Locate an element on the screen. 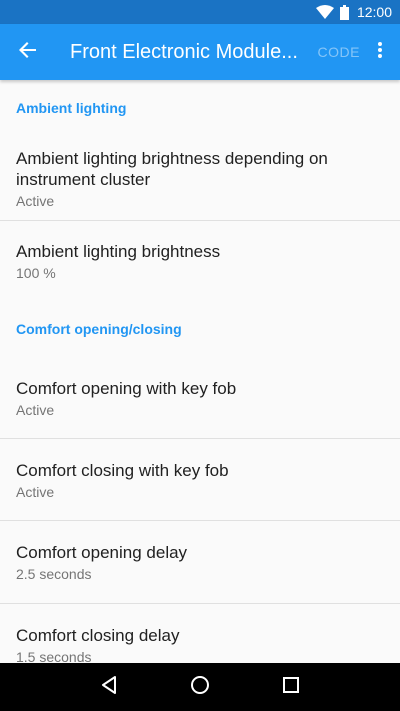 Image resolution: width=400 pixels, height=711 pixels. system-nav-bar is located at coordinates (200, 687).